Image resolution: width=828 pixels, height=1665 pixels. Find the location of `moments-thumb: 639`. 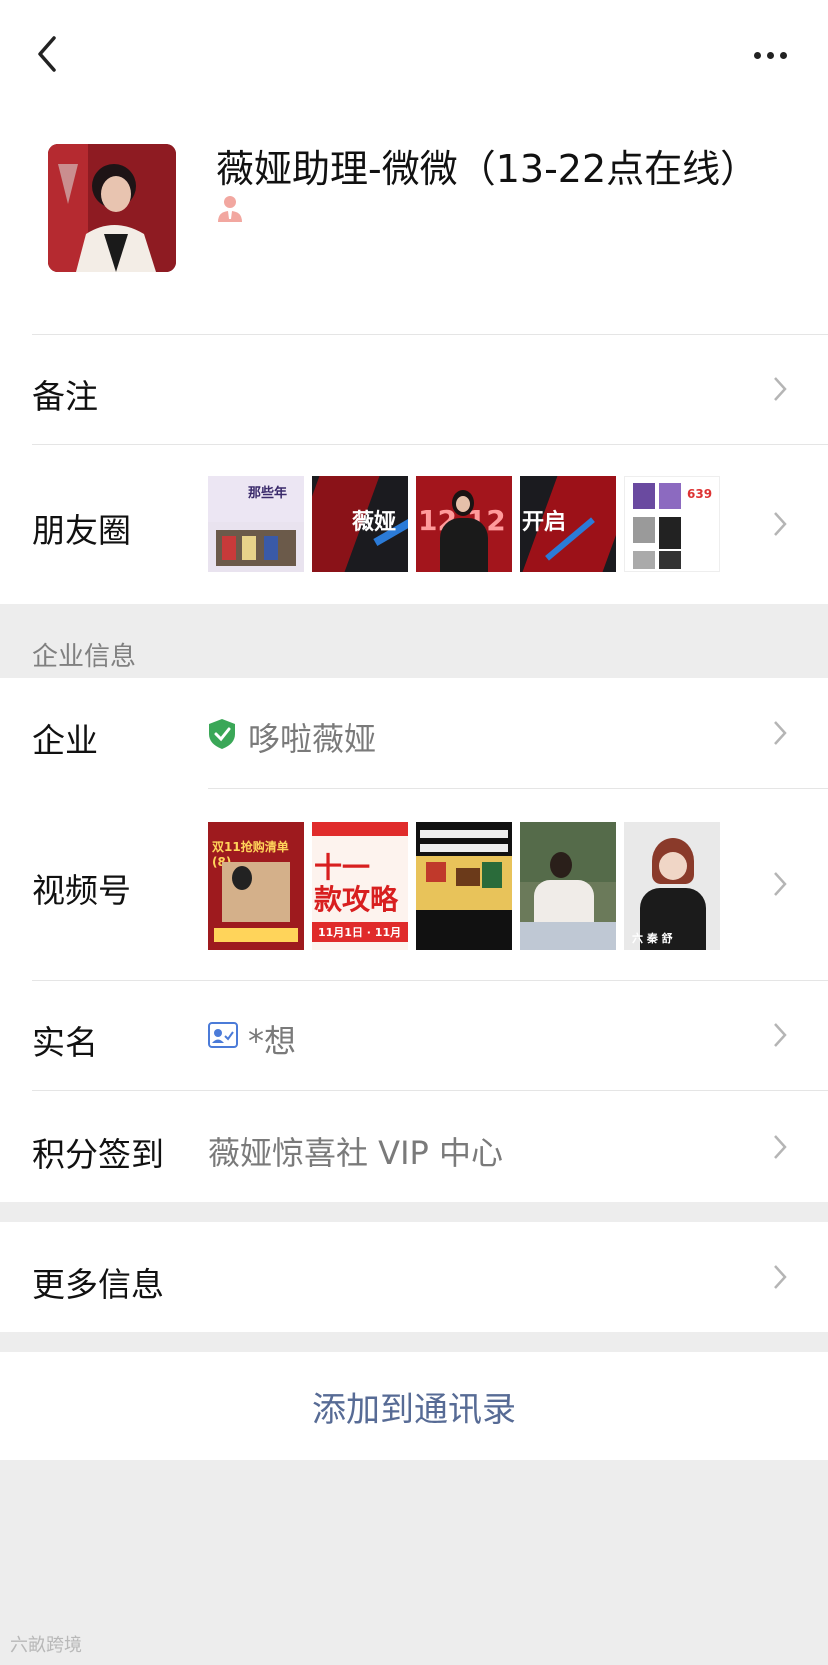

moments-thumb: 639 is located at coordinates (672, 524).